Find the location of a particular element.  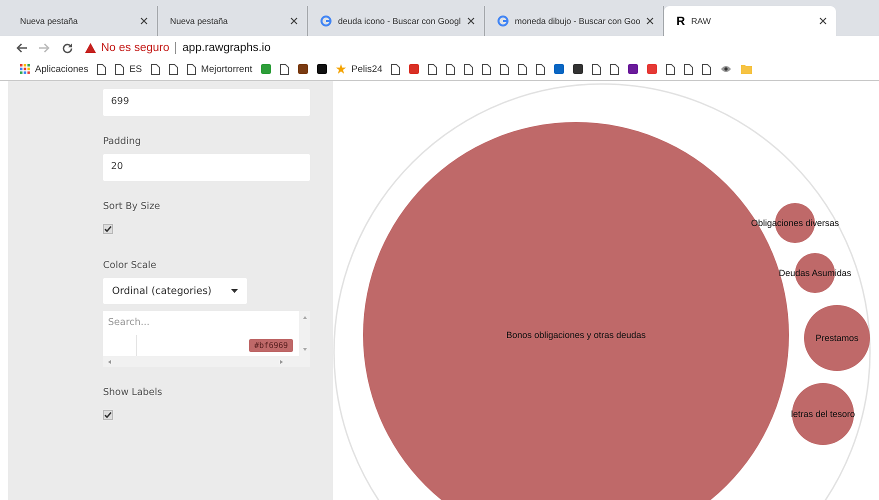

star-icon is located at coordinates (341, 69).